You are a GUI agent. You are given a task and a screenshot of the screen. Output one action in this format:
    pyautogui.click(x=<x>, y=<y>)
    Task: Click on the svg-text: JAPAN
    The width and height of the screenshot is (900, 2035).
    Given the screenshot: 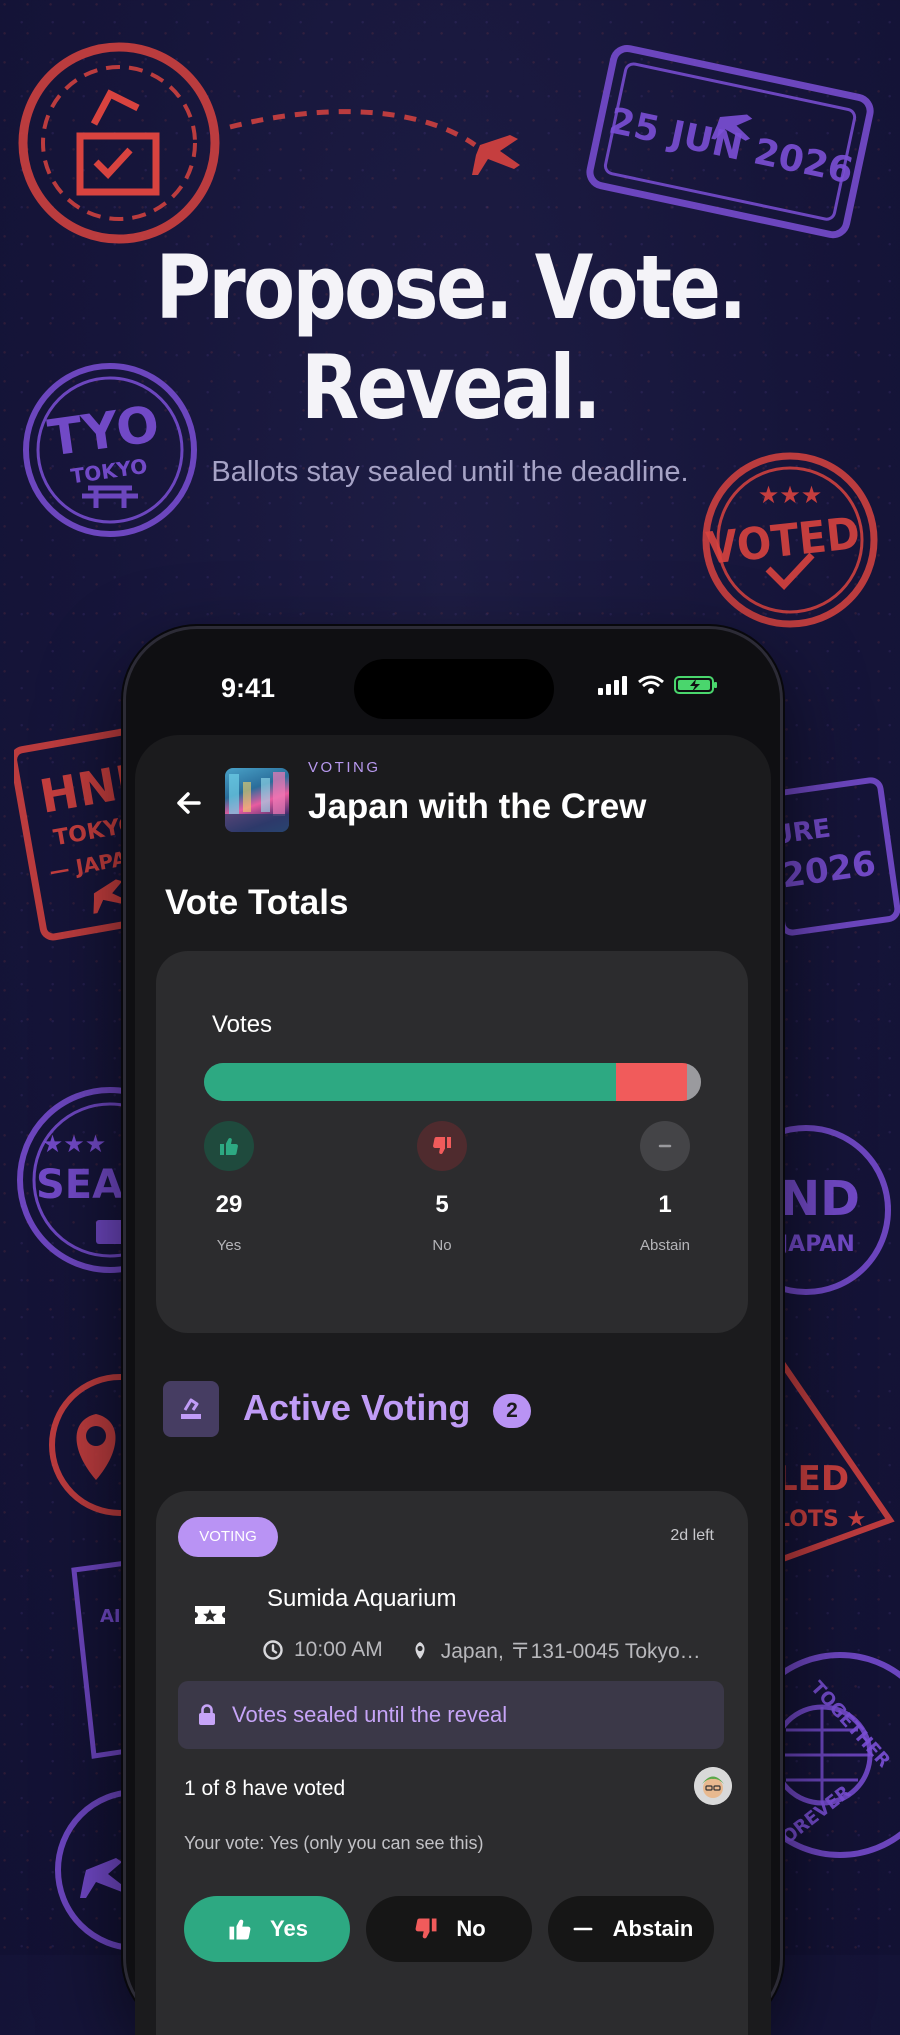 What is the action you would take?
    pyautogui.click(x=816, y=1244)
    